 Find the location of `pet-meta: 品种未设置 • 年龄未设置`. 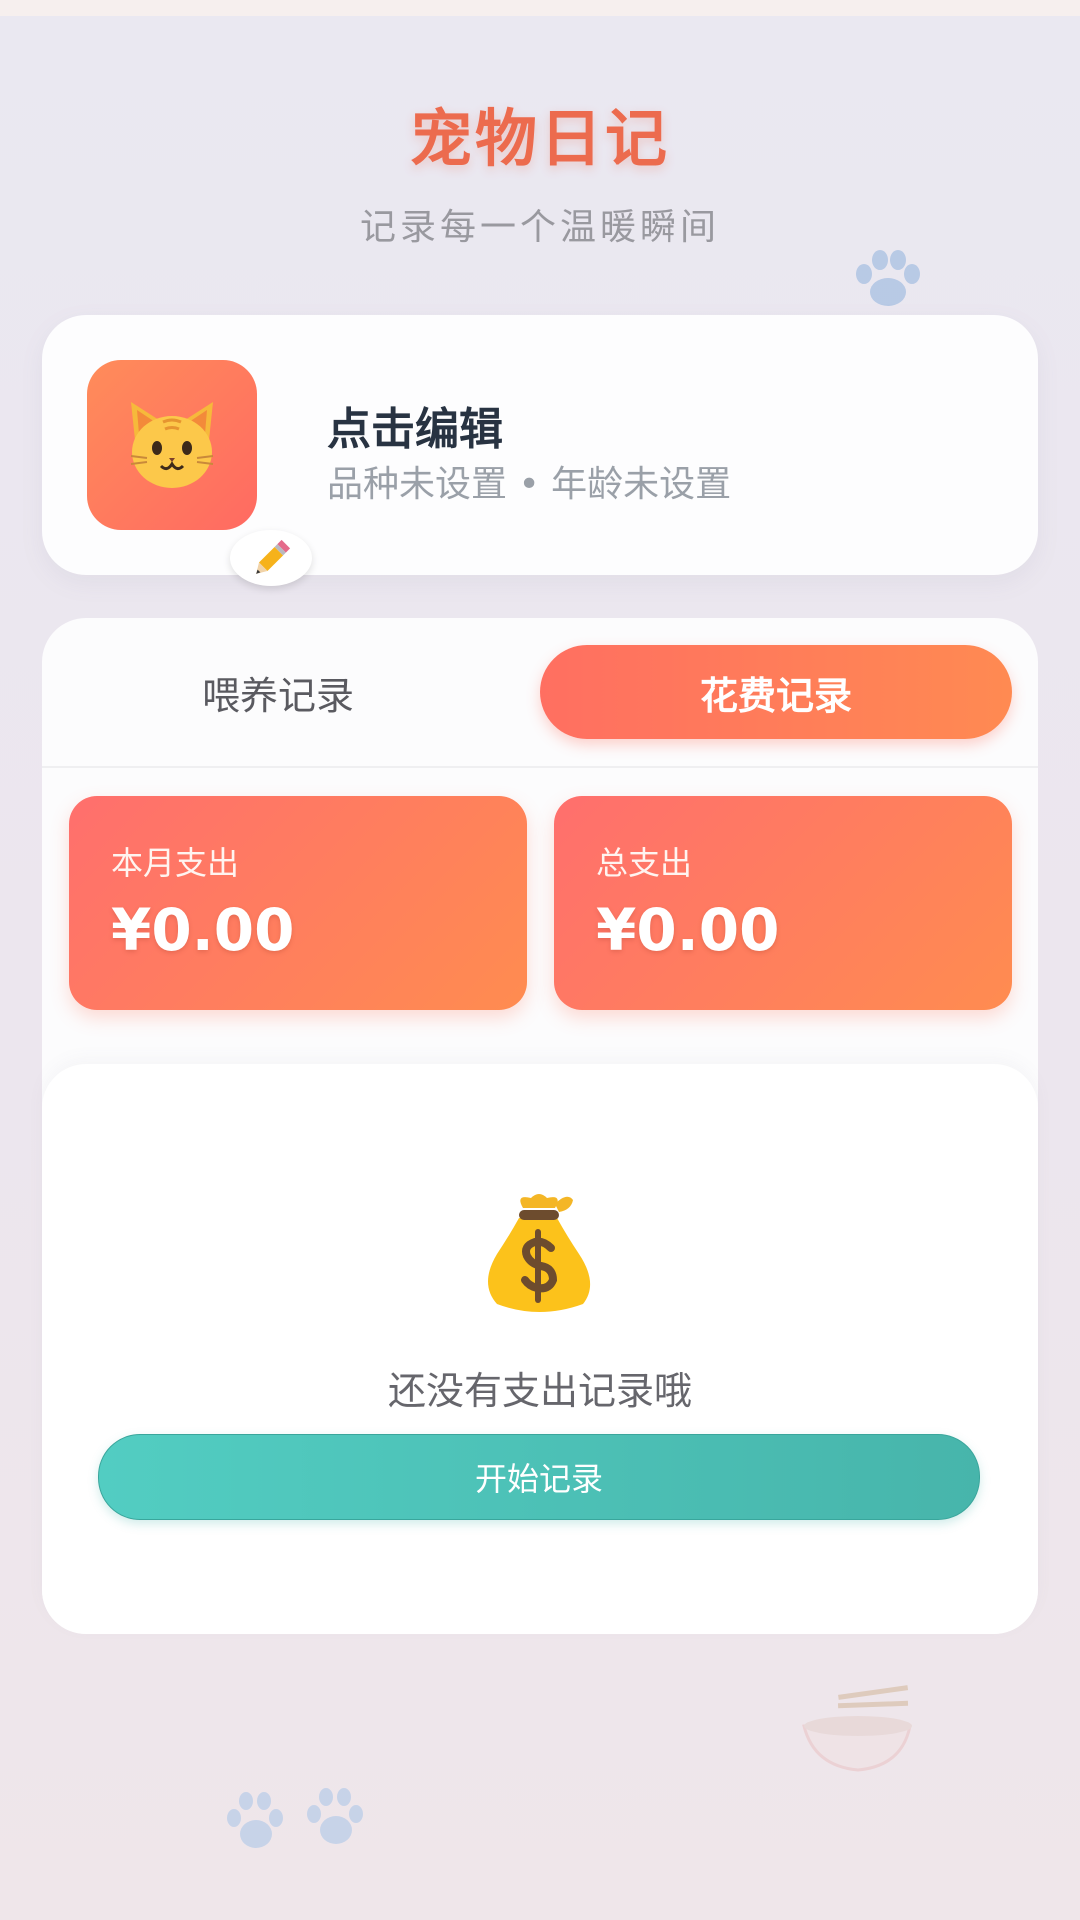

pet-meta: 品种未设置 • 年龄未设置 is located at coordinates (529, 484).